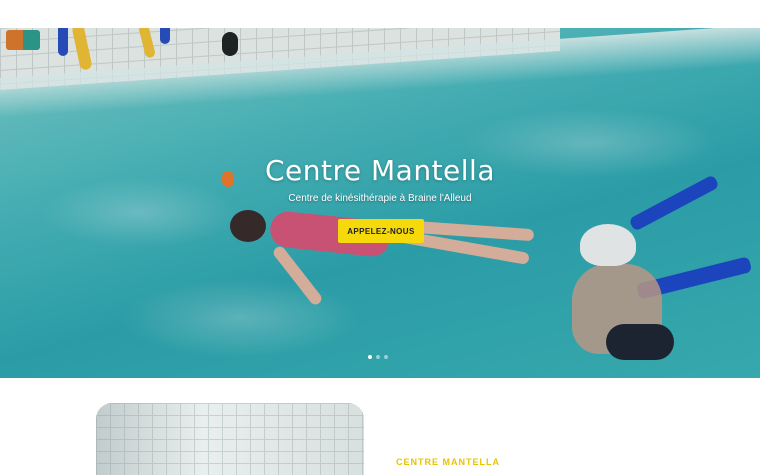 The height and width of the screenshot is (475, 760). Describe the element at coordinates (379, 170) in the screenshot. I see `hero-title: Centre Mantella` at that location.